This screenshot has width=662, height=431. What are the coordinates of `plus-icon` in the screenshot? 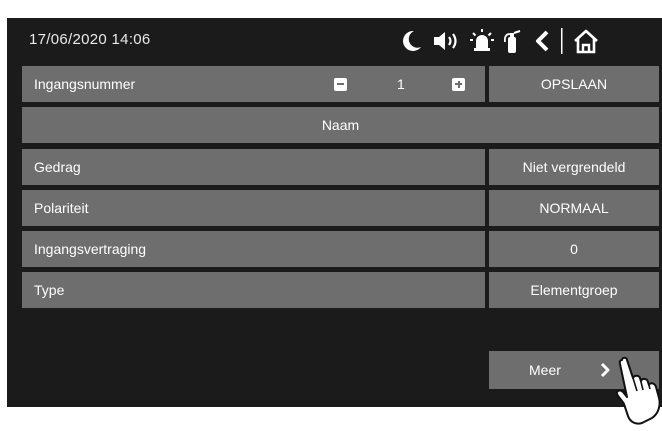 It's located at (458, 84).